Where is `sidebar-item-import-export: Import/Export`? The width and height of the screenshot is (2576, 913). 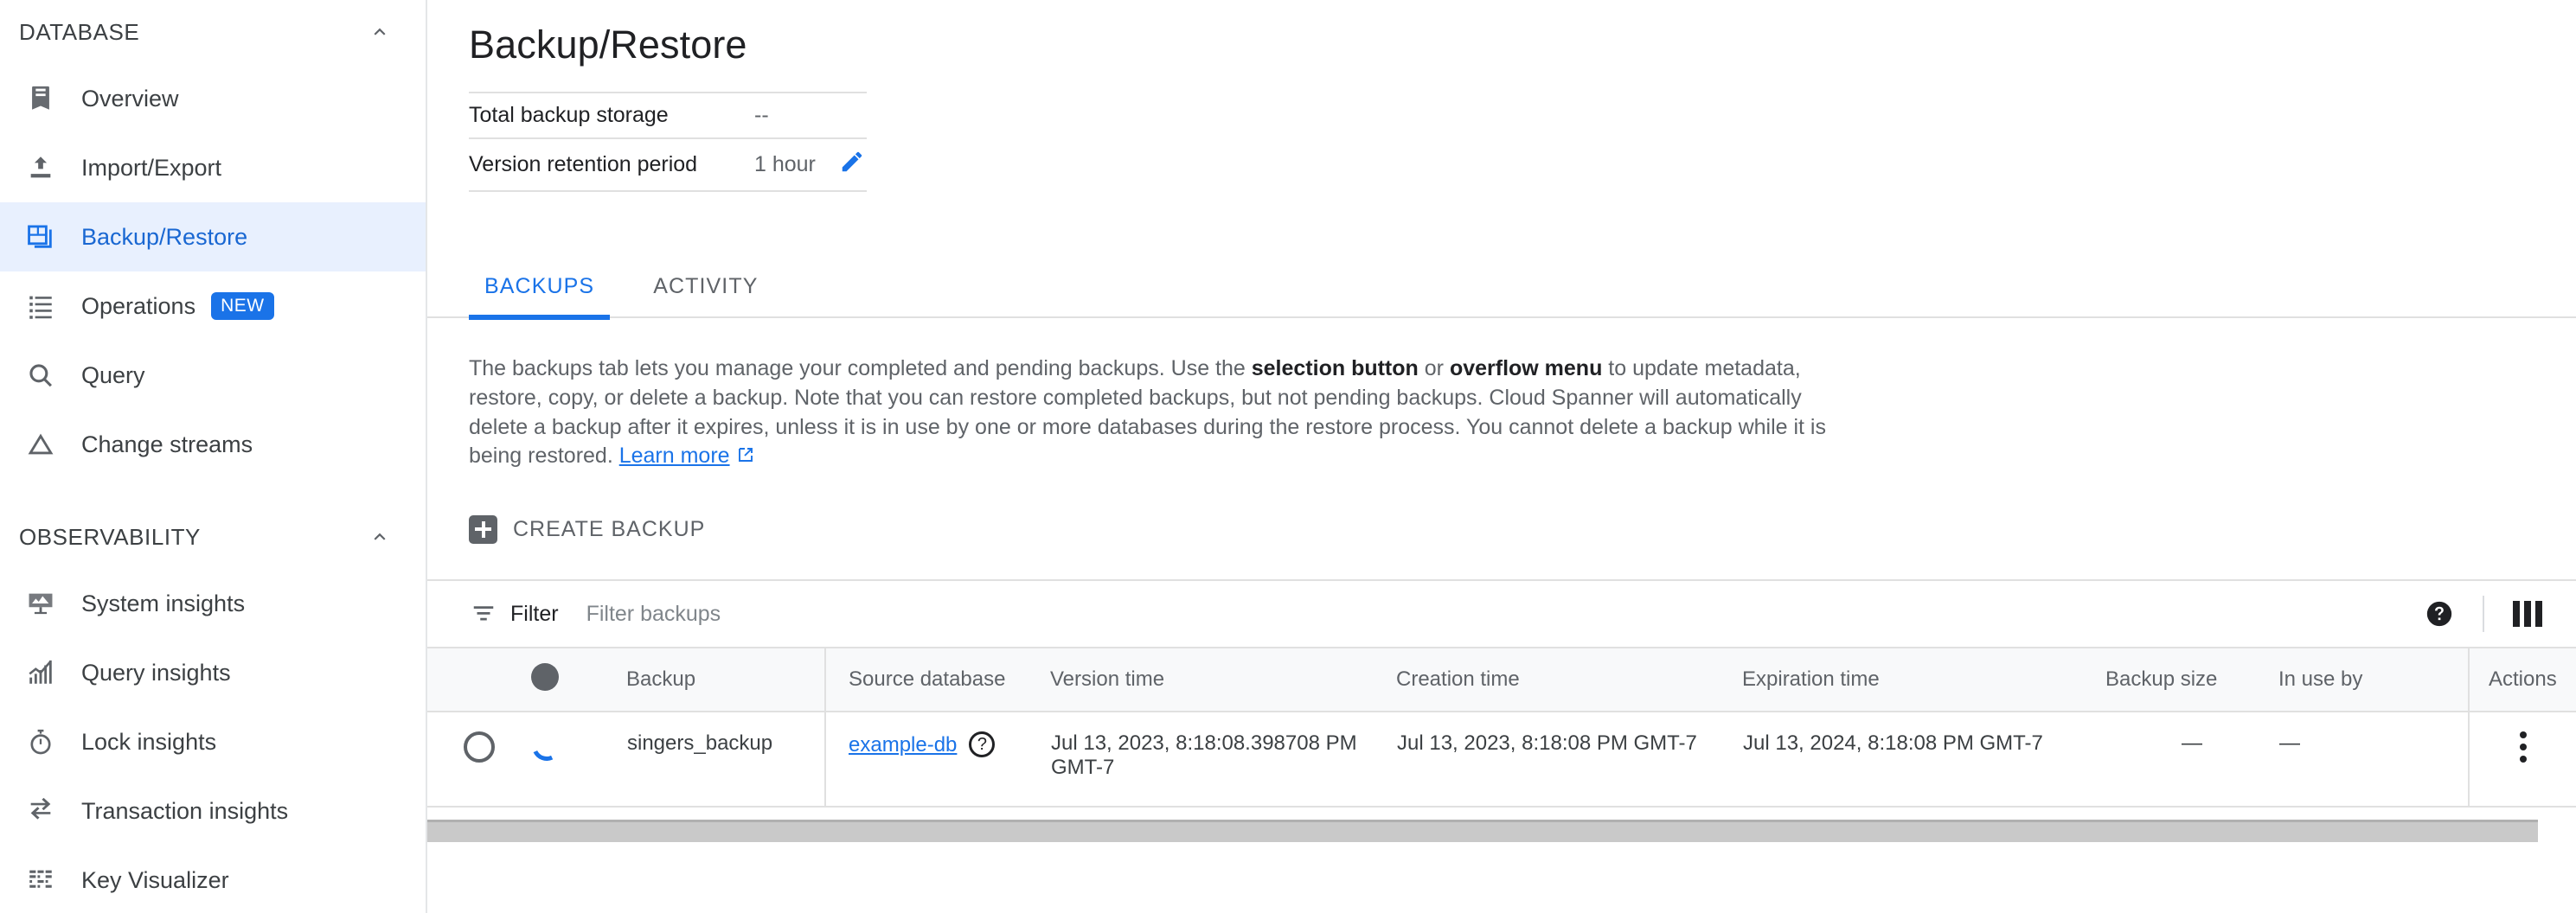
sidebar-item-import-export: Import/Export is located at coordinates (213, 167).